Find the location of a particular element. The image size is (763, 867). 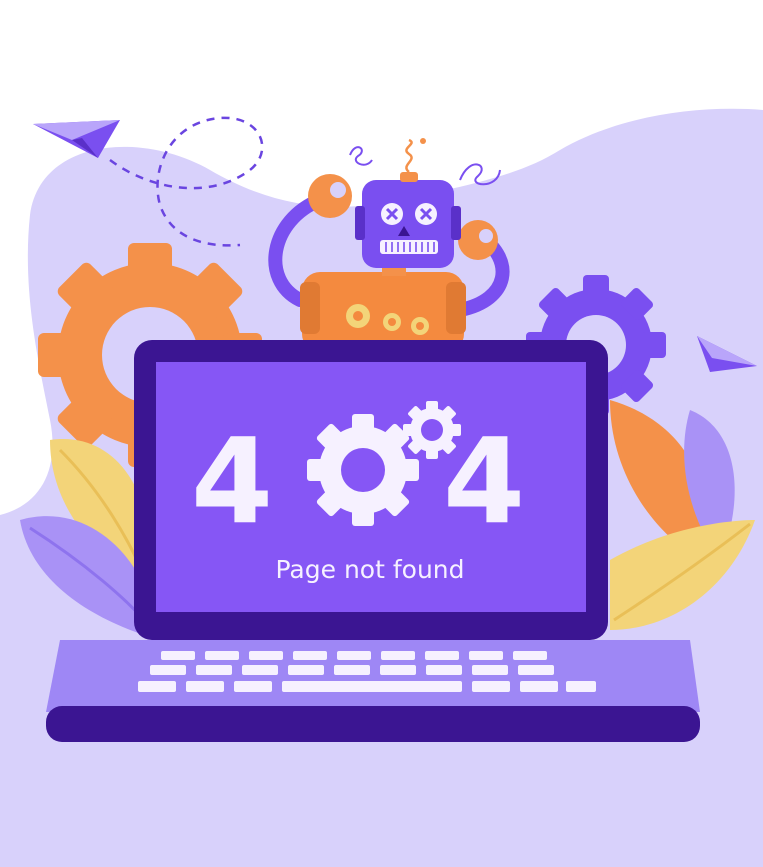

laptop-keyboard-deck is located at coordinates (373, 676).